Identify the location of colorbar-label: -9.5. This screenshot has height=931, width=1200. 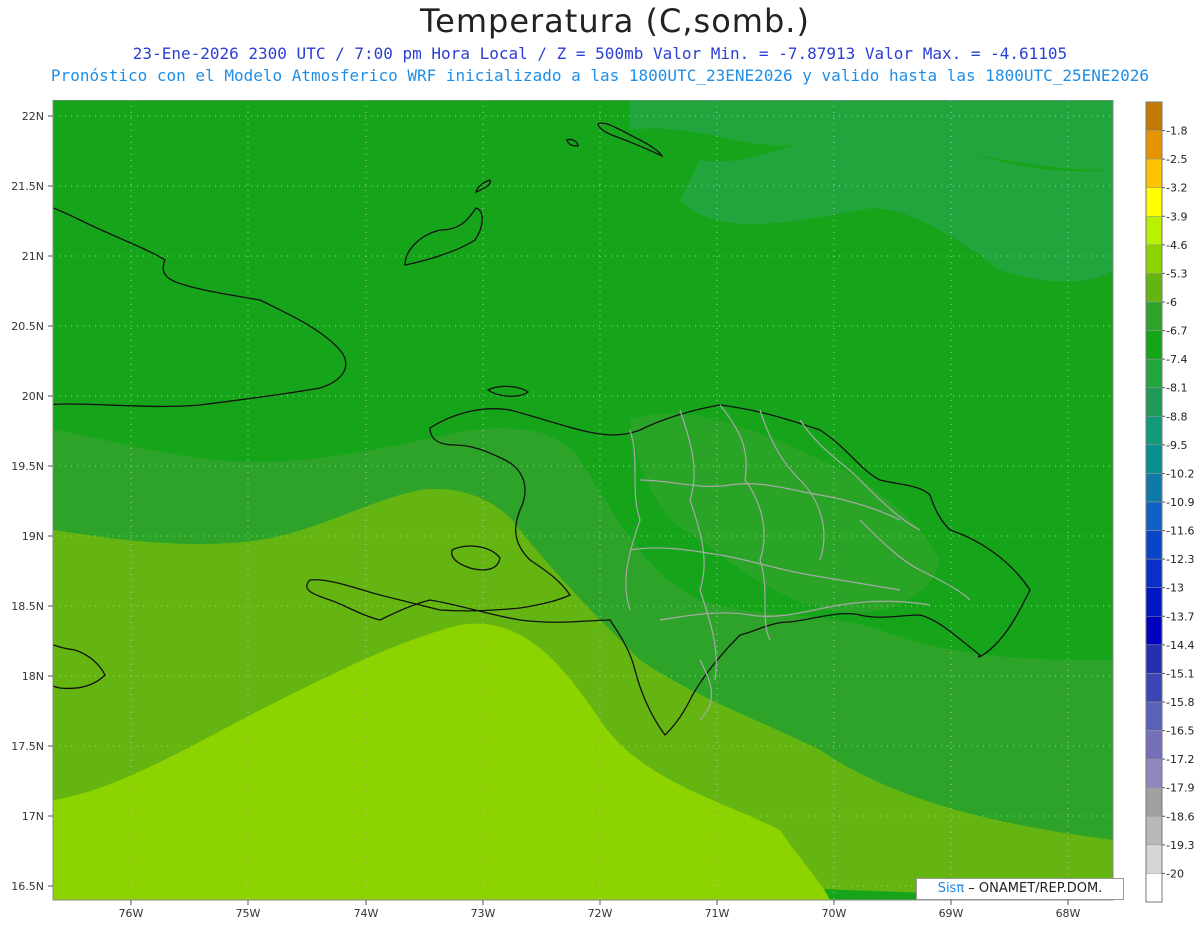
(1176, 445).